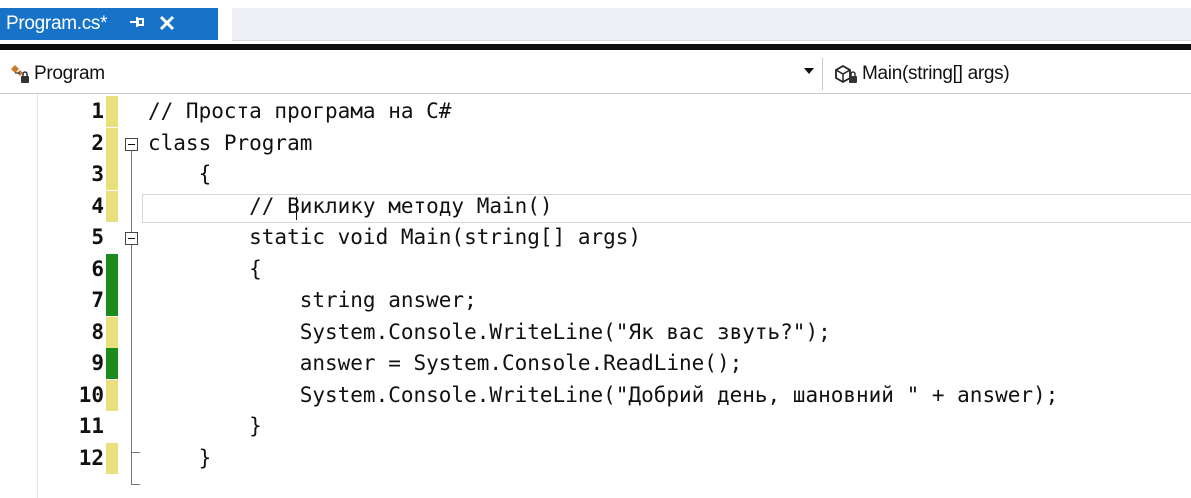 The image size is (1191, 498). Describe the element at coordinates (411, 74) in the screenshot. I see `type-selector-dropdown: Program` at that location.